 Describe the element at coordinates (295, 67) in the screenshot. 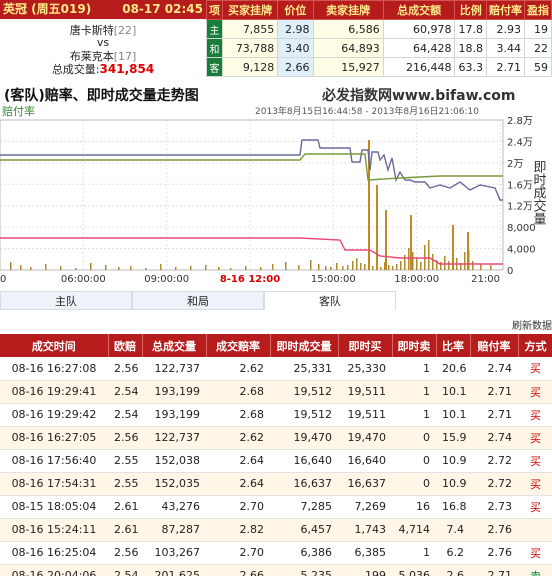

I see `summary-price: 2.66` at that location.